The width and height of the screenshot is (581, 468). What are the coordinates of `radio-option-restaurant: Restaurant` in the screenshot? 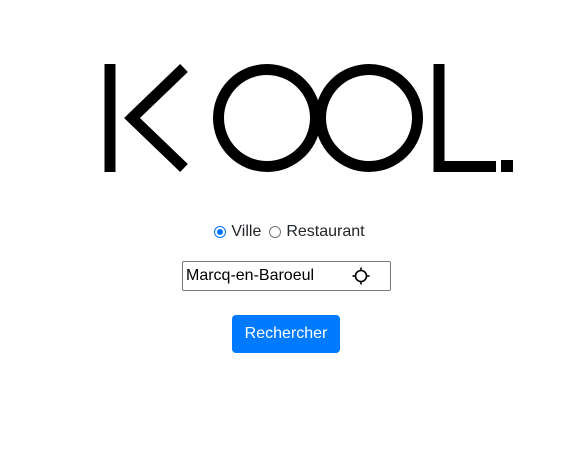 It's located at (317, 232).